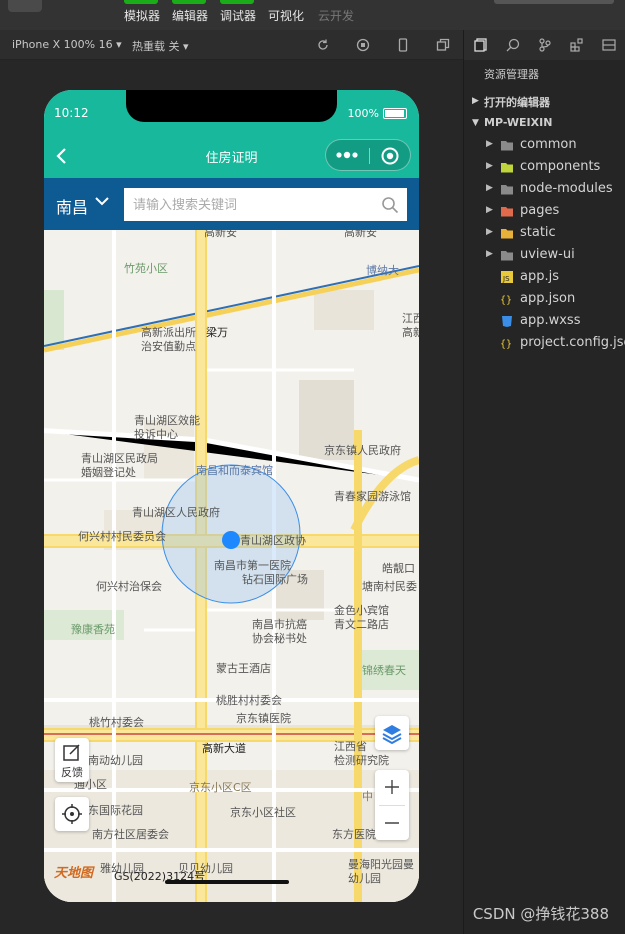 The height and width of the screenshot is (934, 625). I want to click on file-icon: JS, so click(507, 277).